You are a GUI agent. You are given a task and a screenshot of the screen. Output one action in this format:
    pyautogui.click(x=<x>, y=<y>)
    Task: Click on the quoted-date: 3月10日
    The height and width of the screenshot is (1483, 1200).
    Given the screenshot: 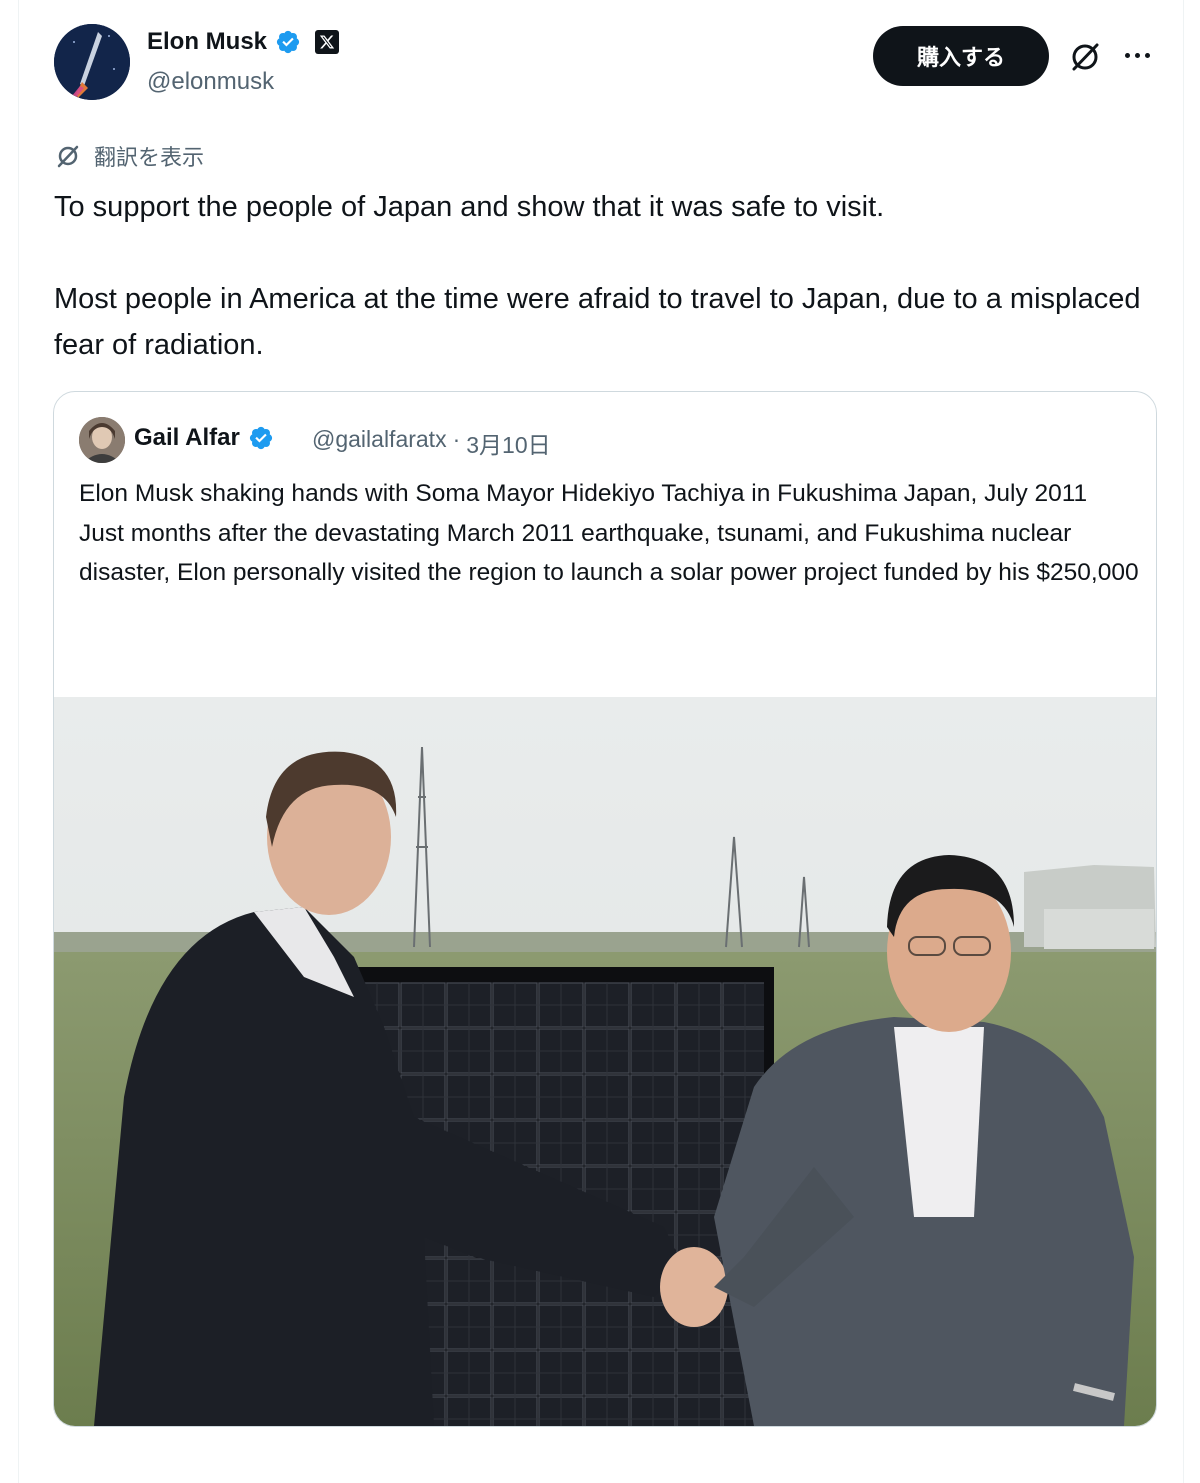 What is the action you would take?
    pyautogui.click(x=508, y=443)
    